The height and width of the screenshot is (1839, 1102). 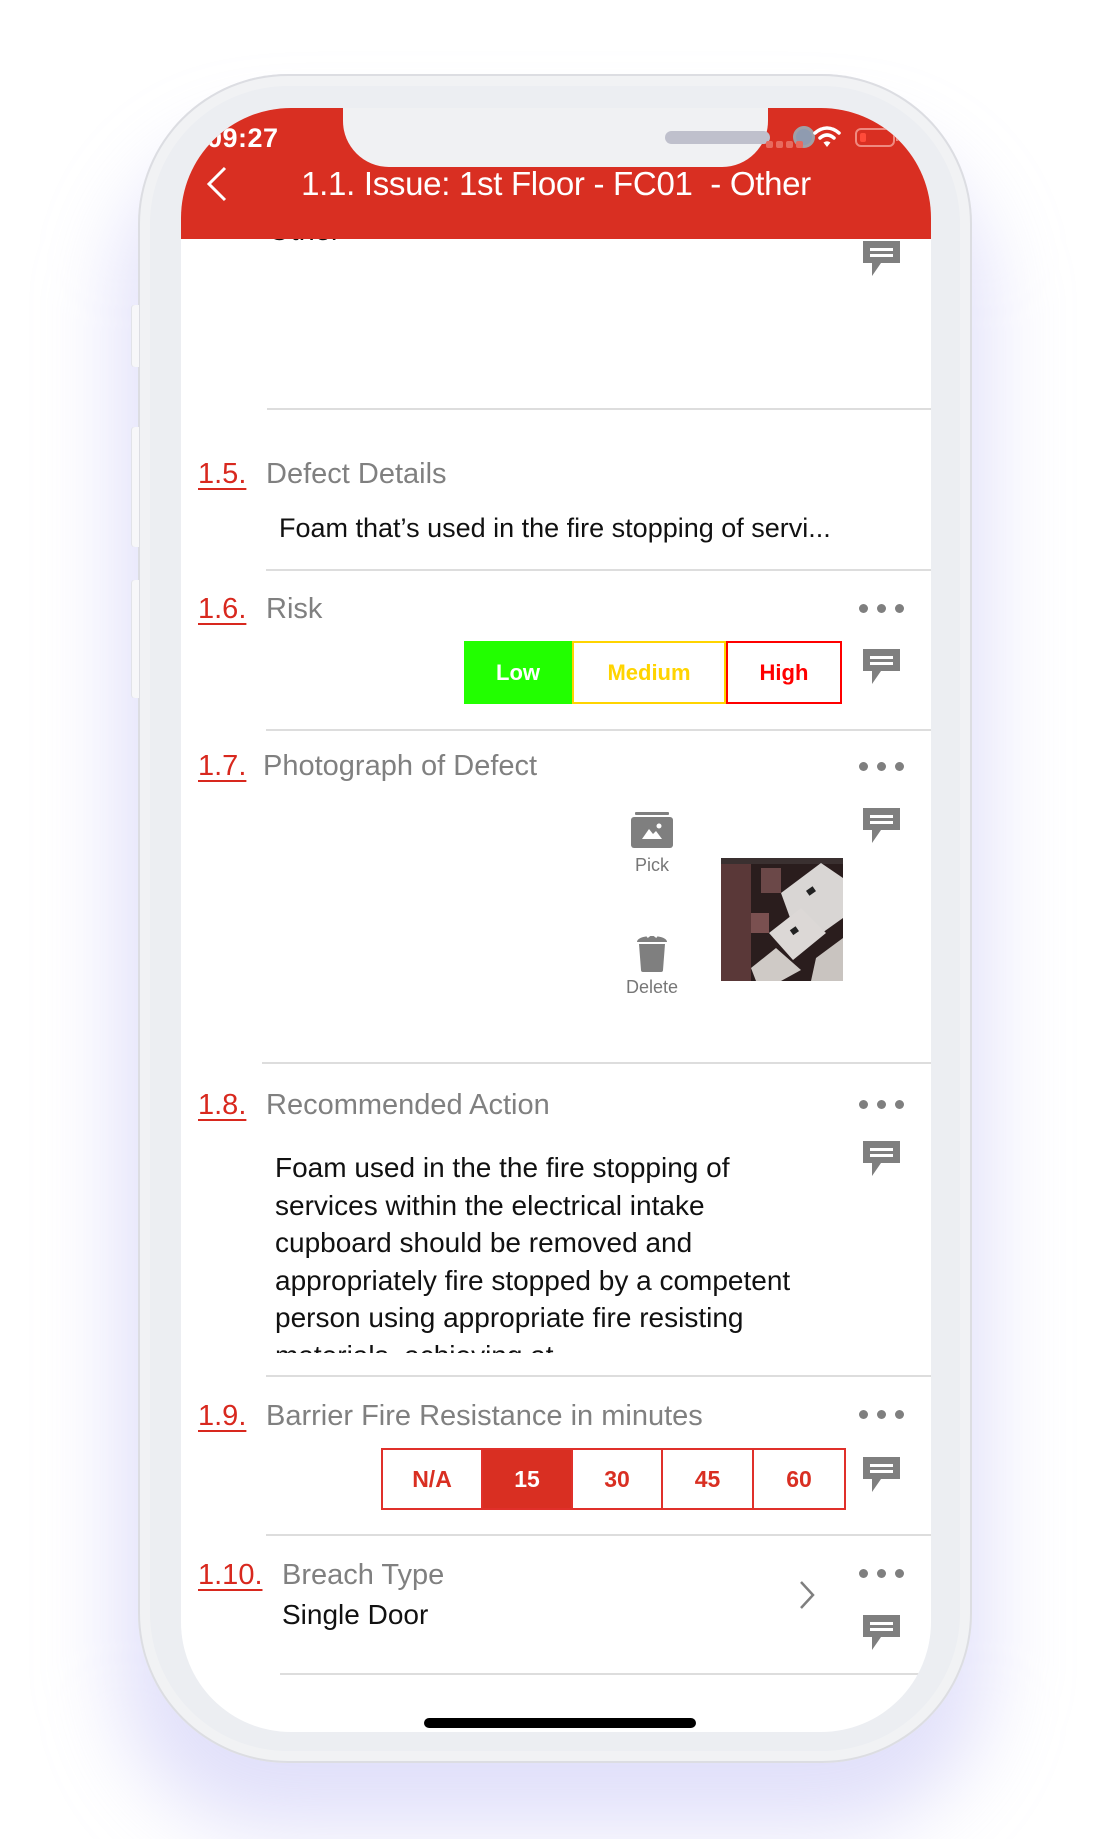 I want to click on page-title: 1.1. Issue: 1st Floor - FC01 - Other, so click(x=556, y=183).